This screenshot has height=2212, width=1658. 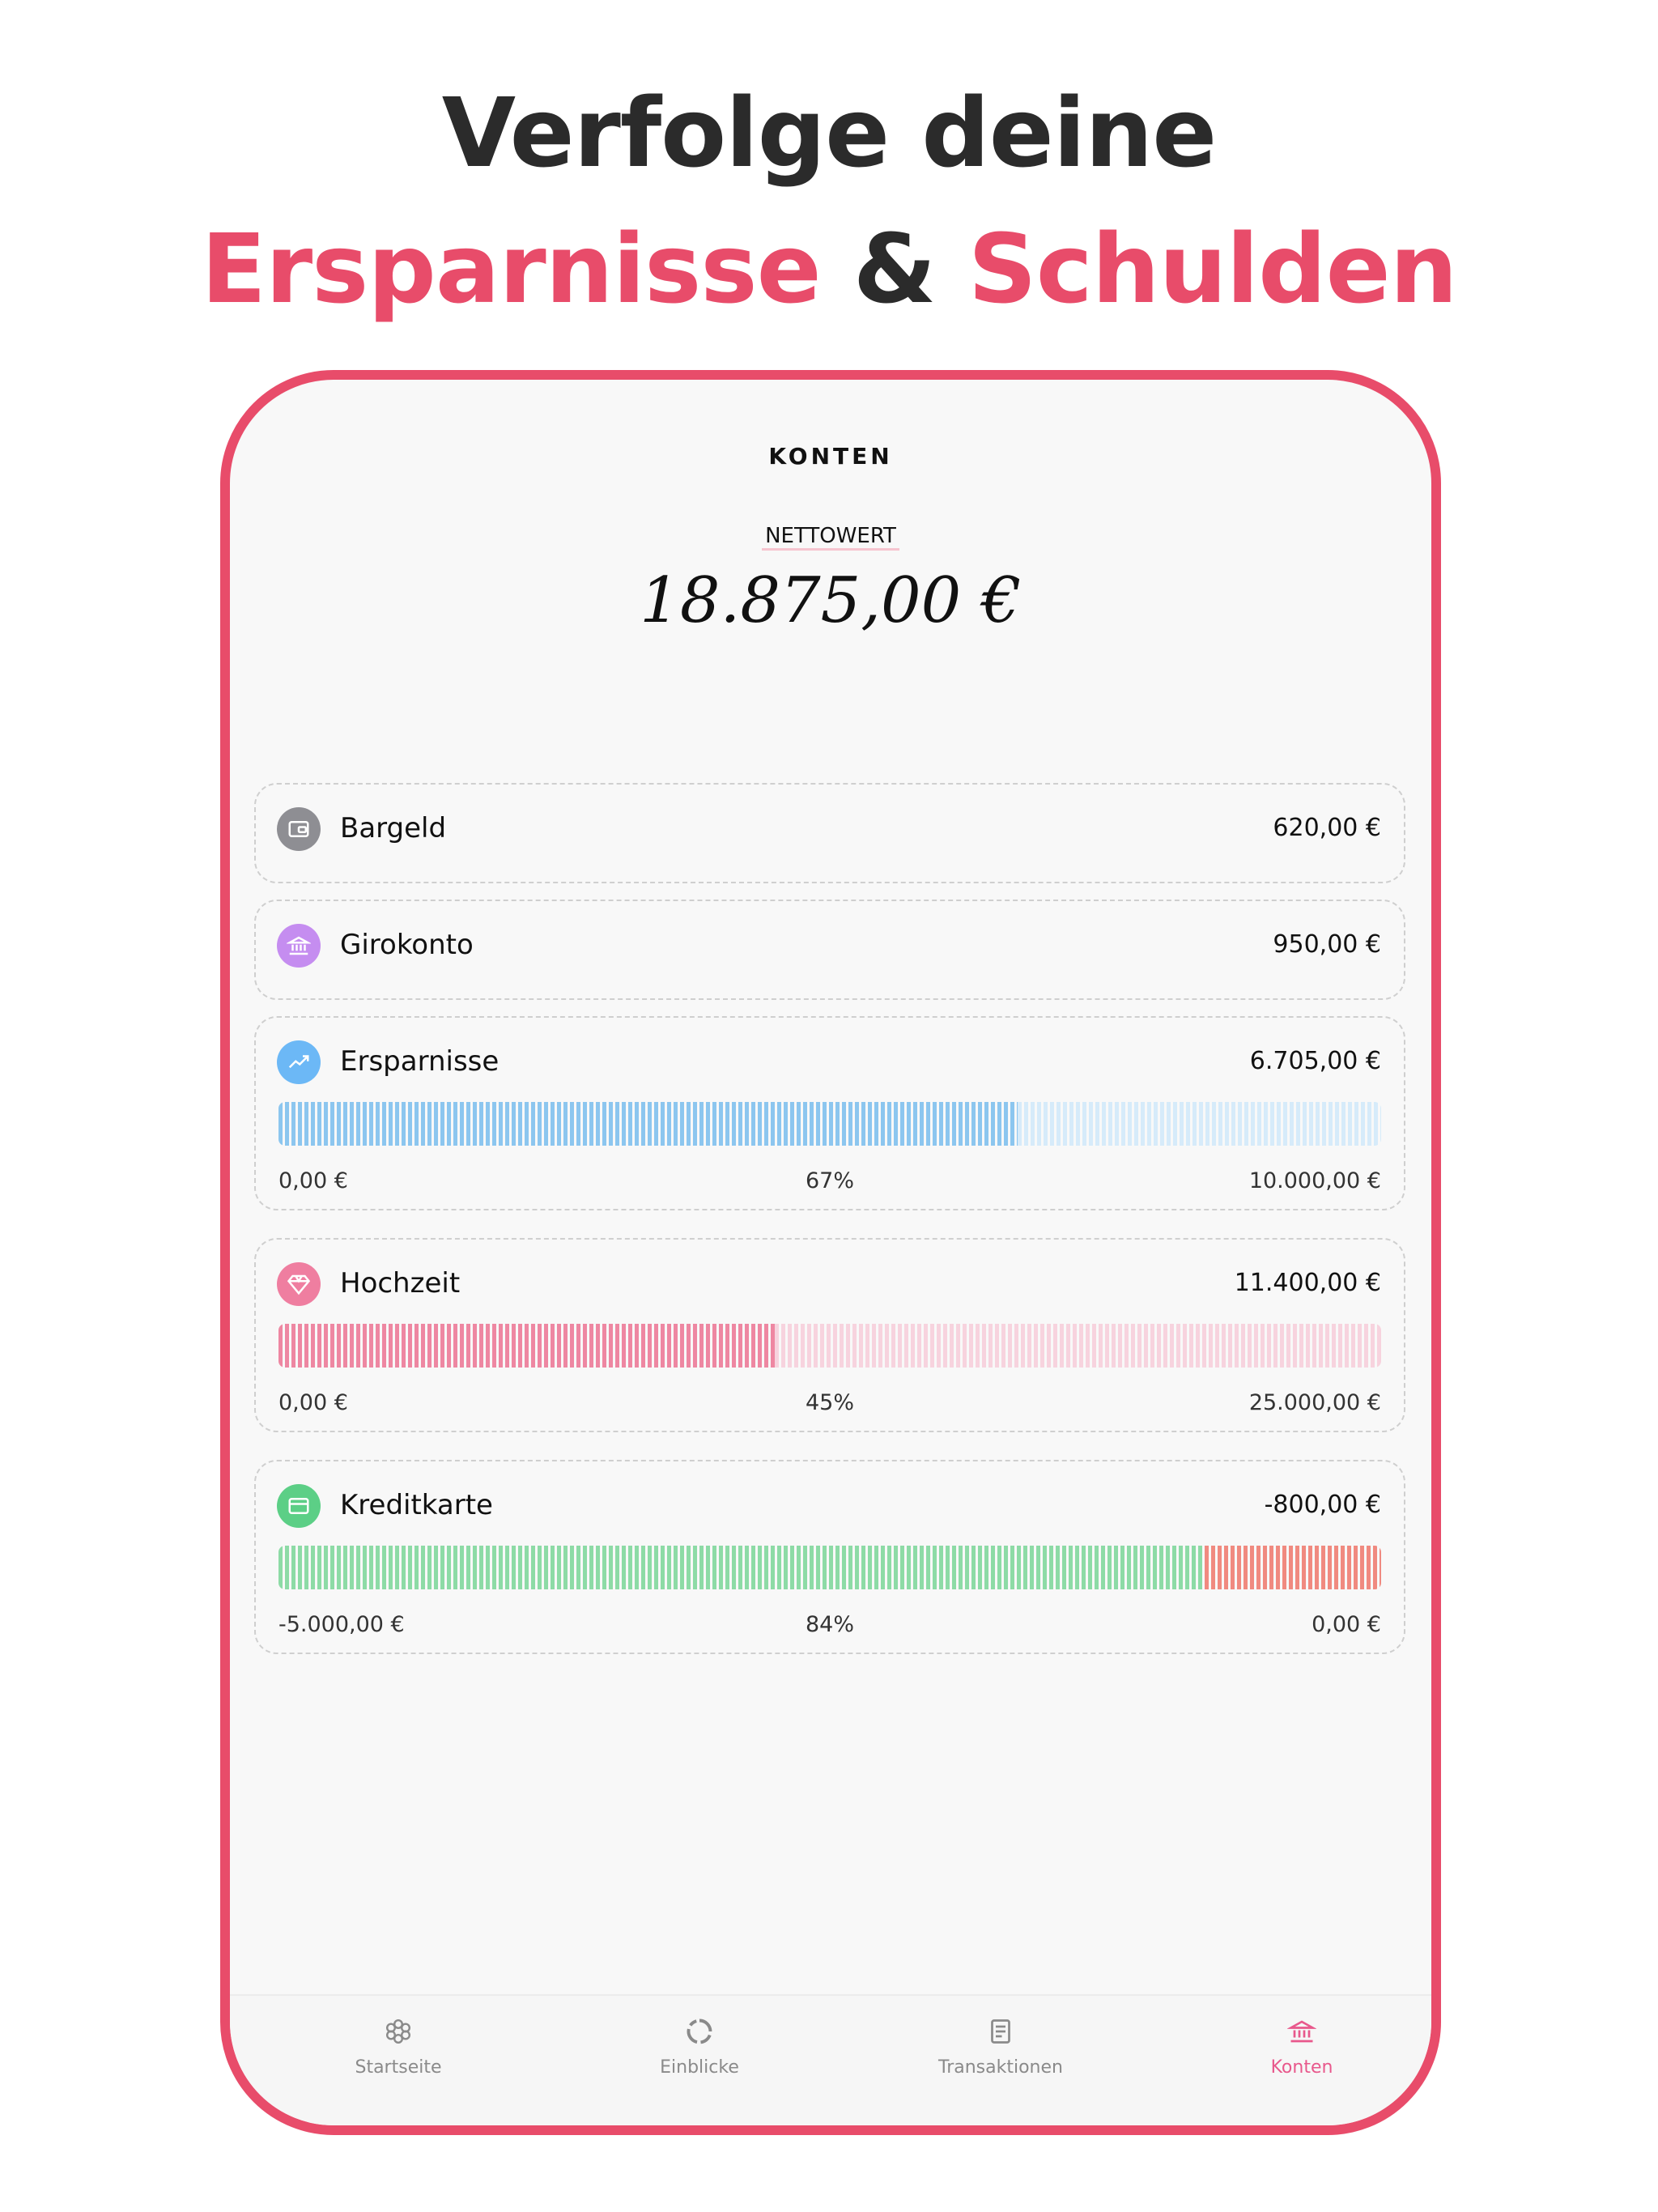 I want to click on progress-max: 10.000,00 €, so click(x=1314, y=1180).